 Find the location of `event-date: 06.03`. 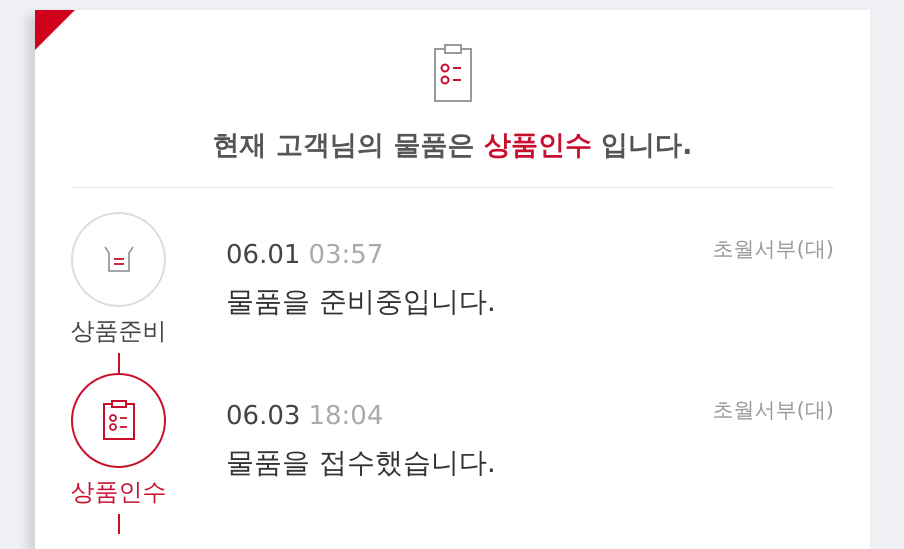

event-date: 06.03 is located at coordinates (263, 416).